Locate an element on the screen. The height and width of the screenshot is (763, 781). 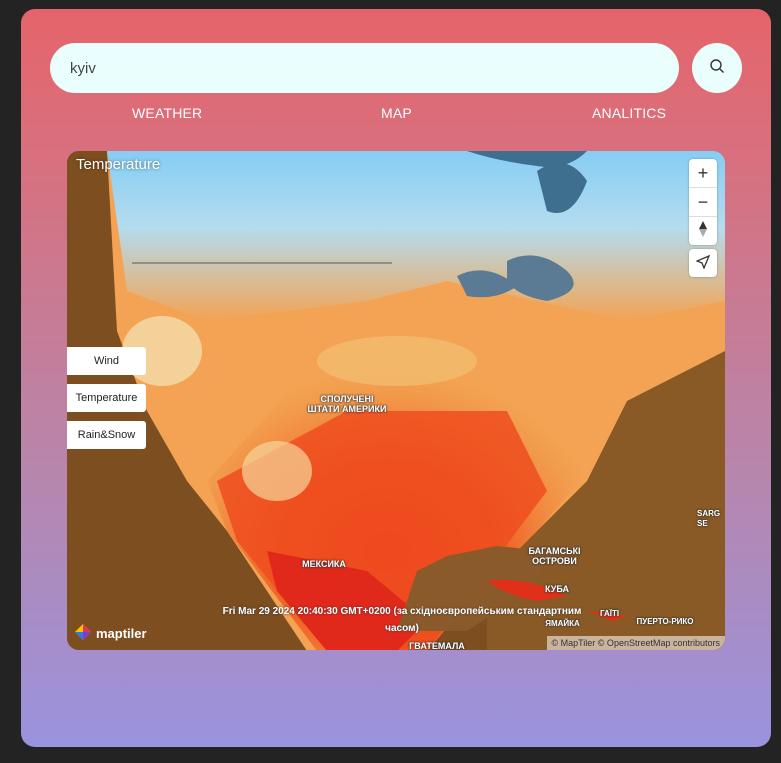
search-icon is located at coordinates (717, 68).